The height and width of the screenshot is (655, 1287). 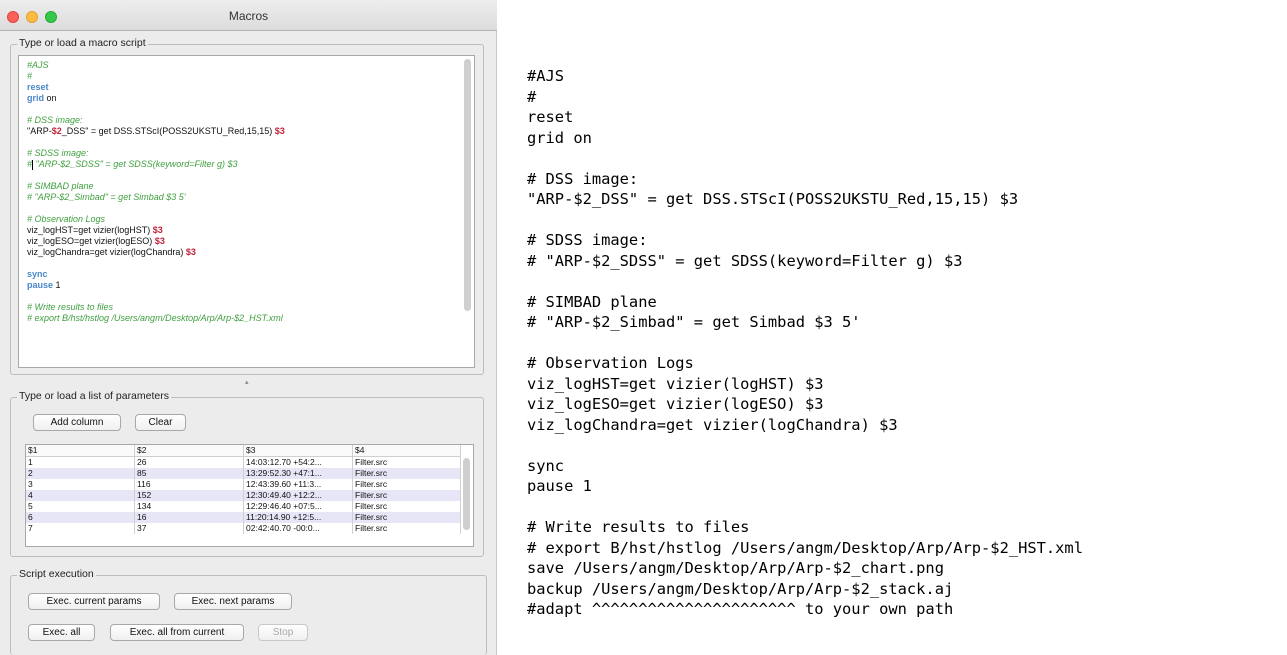 I want to click on table-header: $1 $2 $3 $4, so click(x=243, y=451).